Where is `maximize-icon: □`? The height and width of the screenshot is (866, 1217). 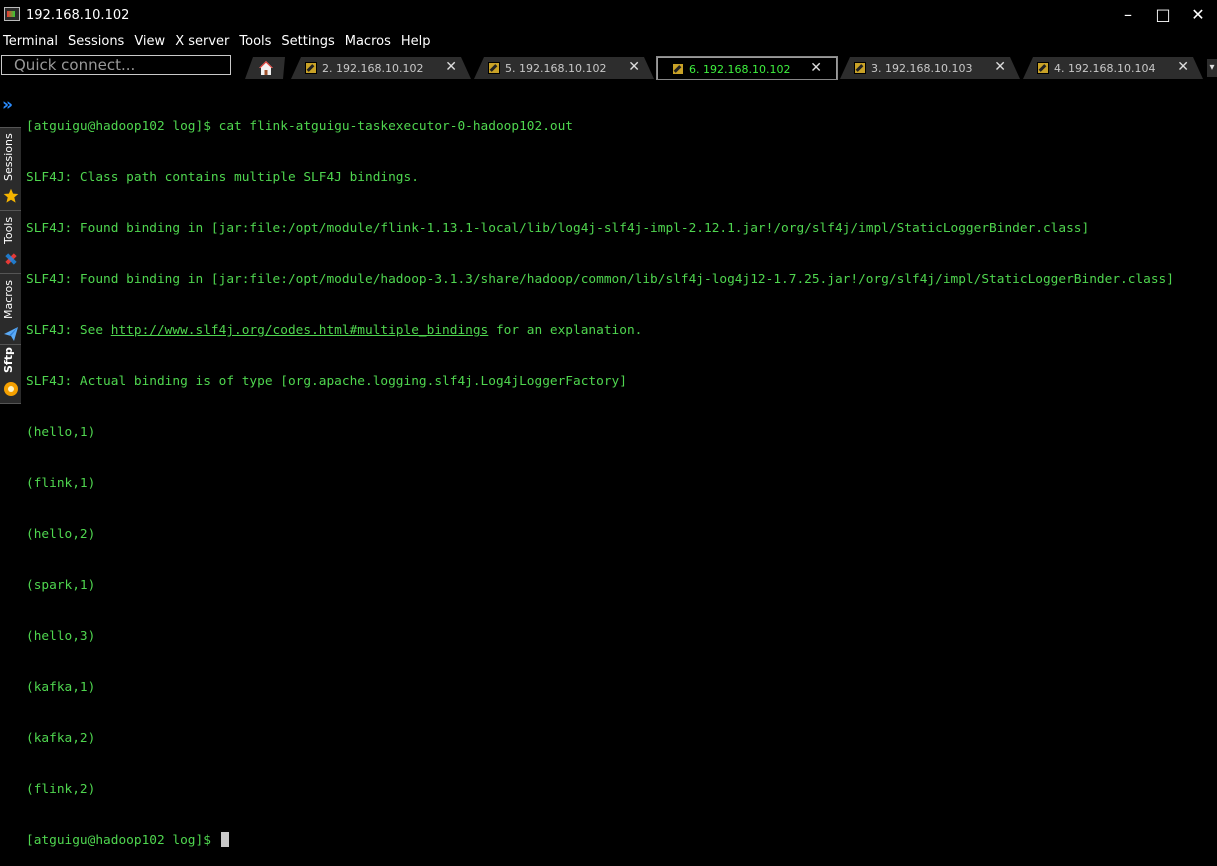 maximize-icon: □ is located at coordinates (1163, 15).